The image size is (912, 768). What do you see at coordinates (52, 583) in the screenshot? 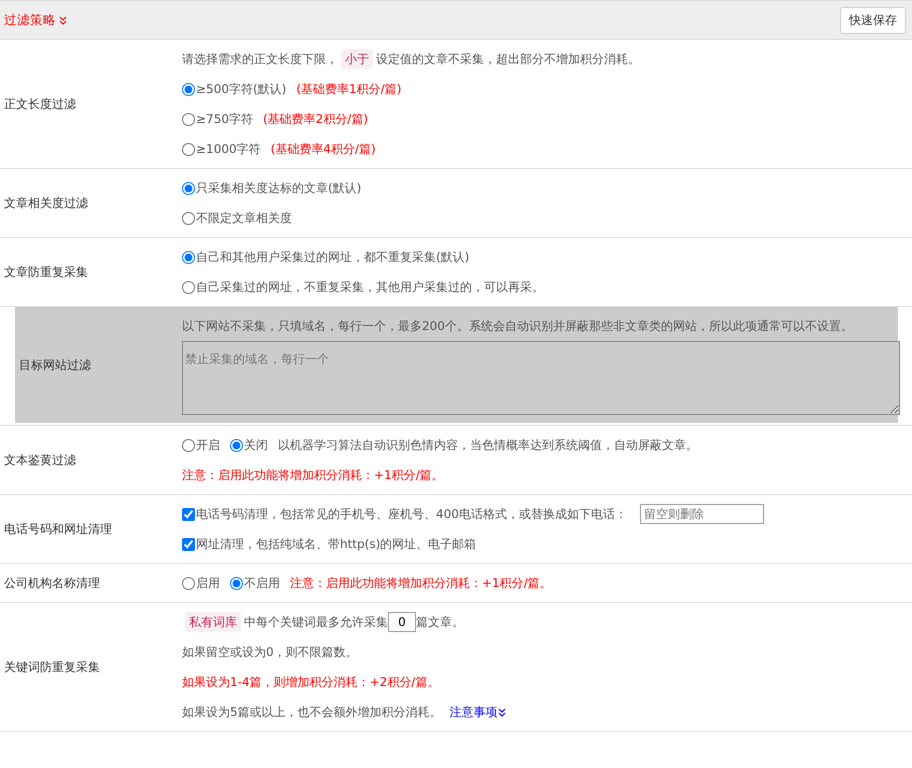
I see `row-label: 公司机构名称清理` at bounding box center [52, 583].